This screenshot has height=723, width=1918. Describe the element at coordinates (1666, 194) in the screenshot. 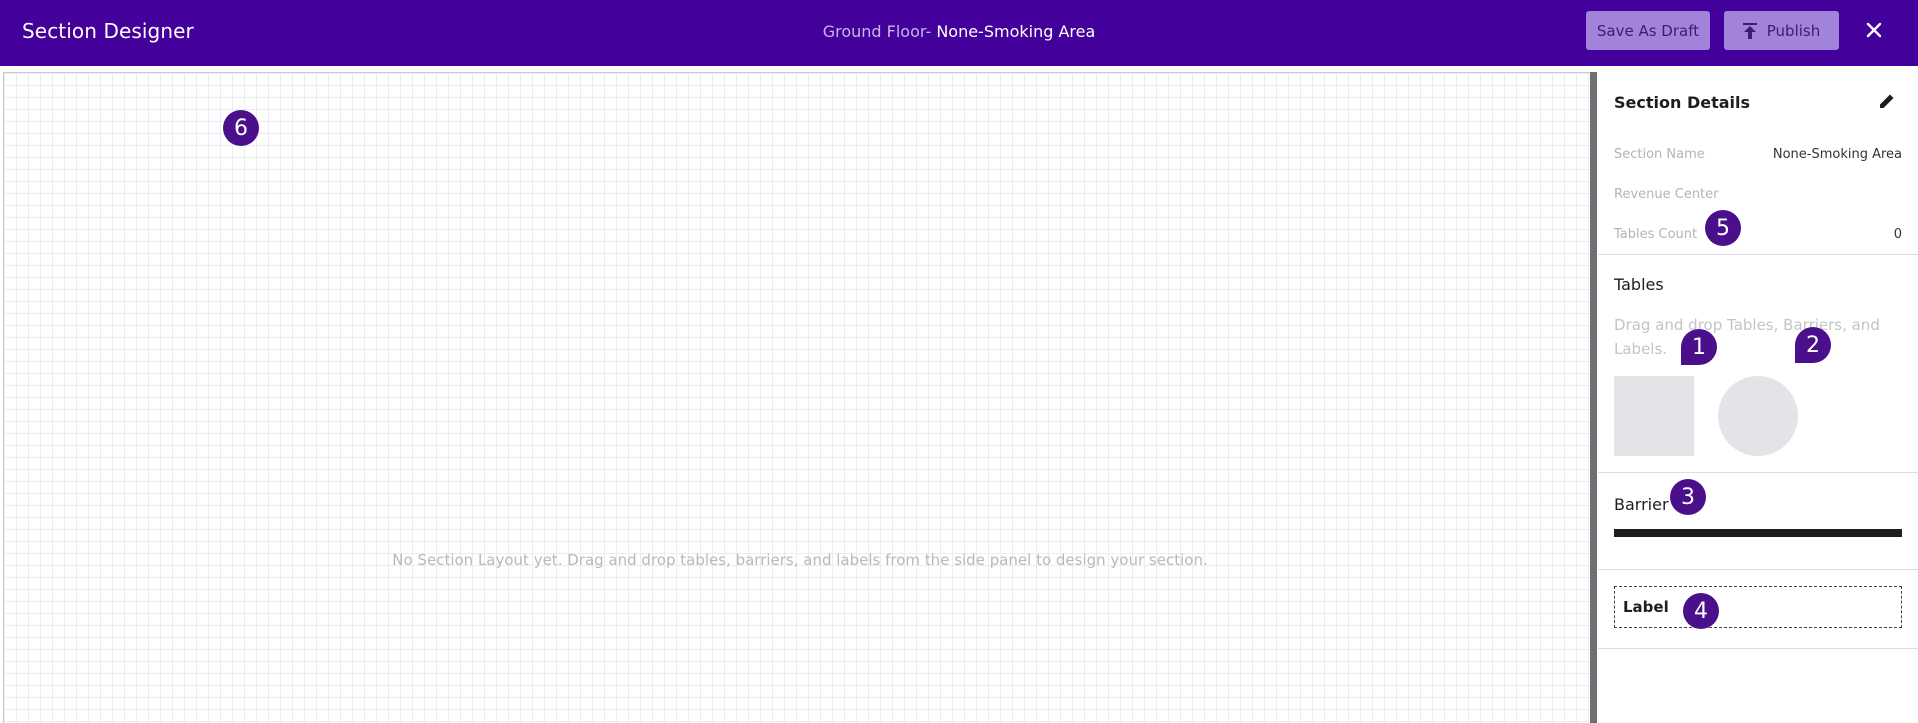

I see `revenue-center-label: Revenue Center` at that location.